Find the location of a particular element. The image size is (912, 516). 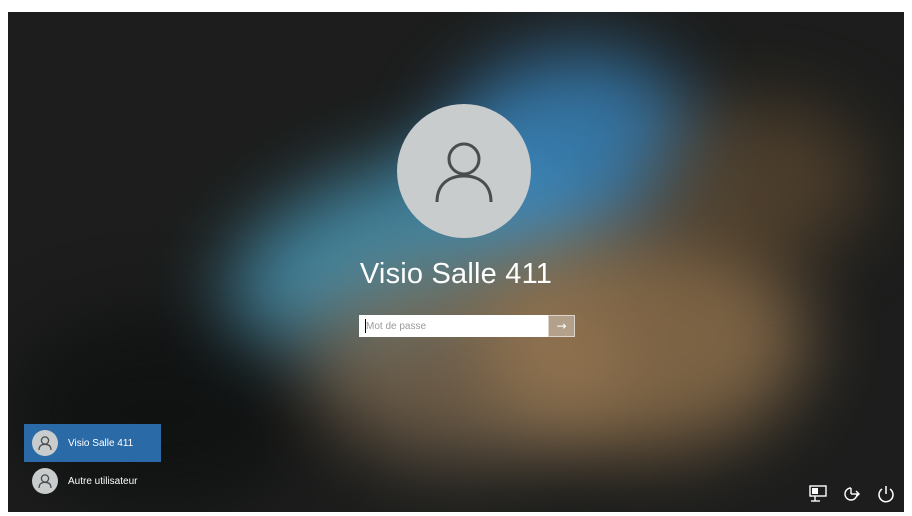

ease-of-access-icon is located at coordinates (852, 494).